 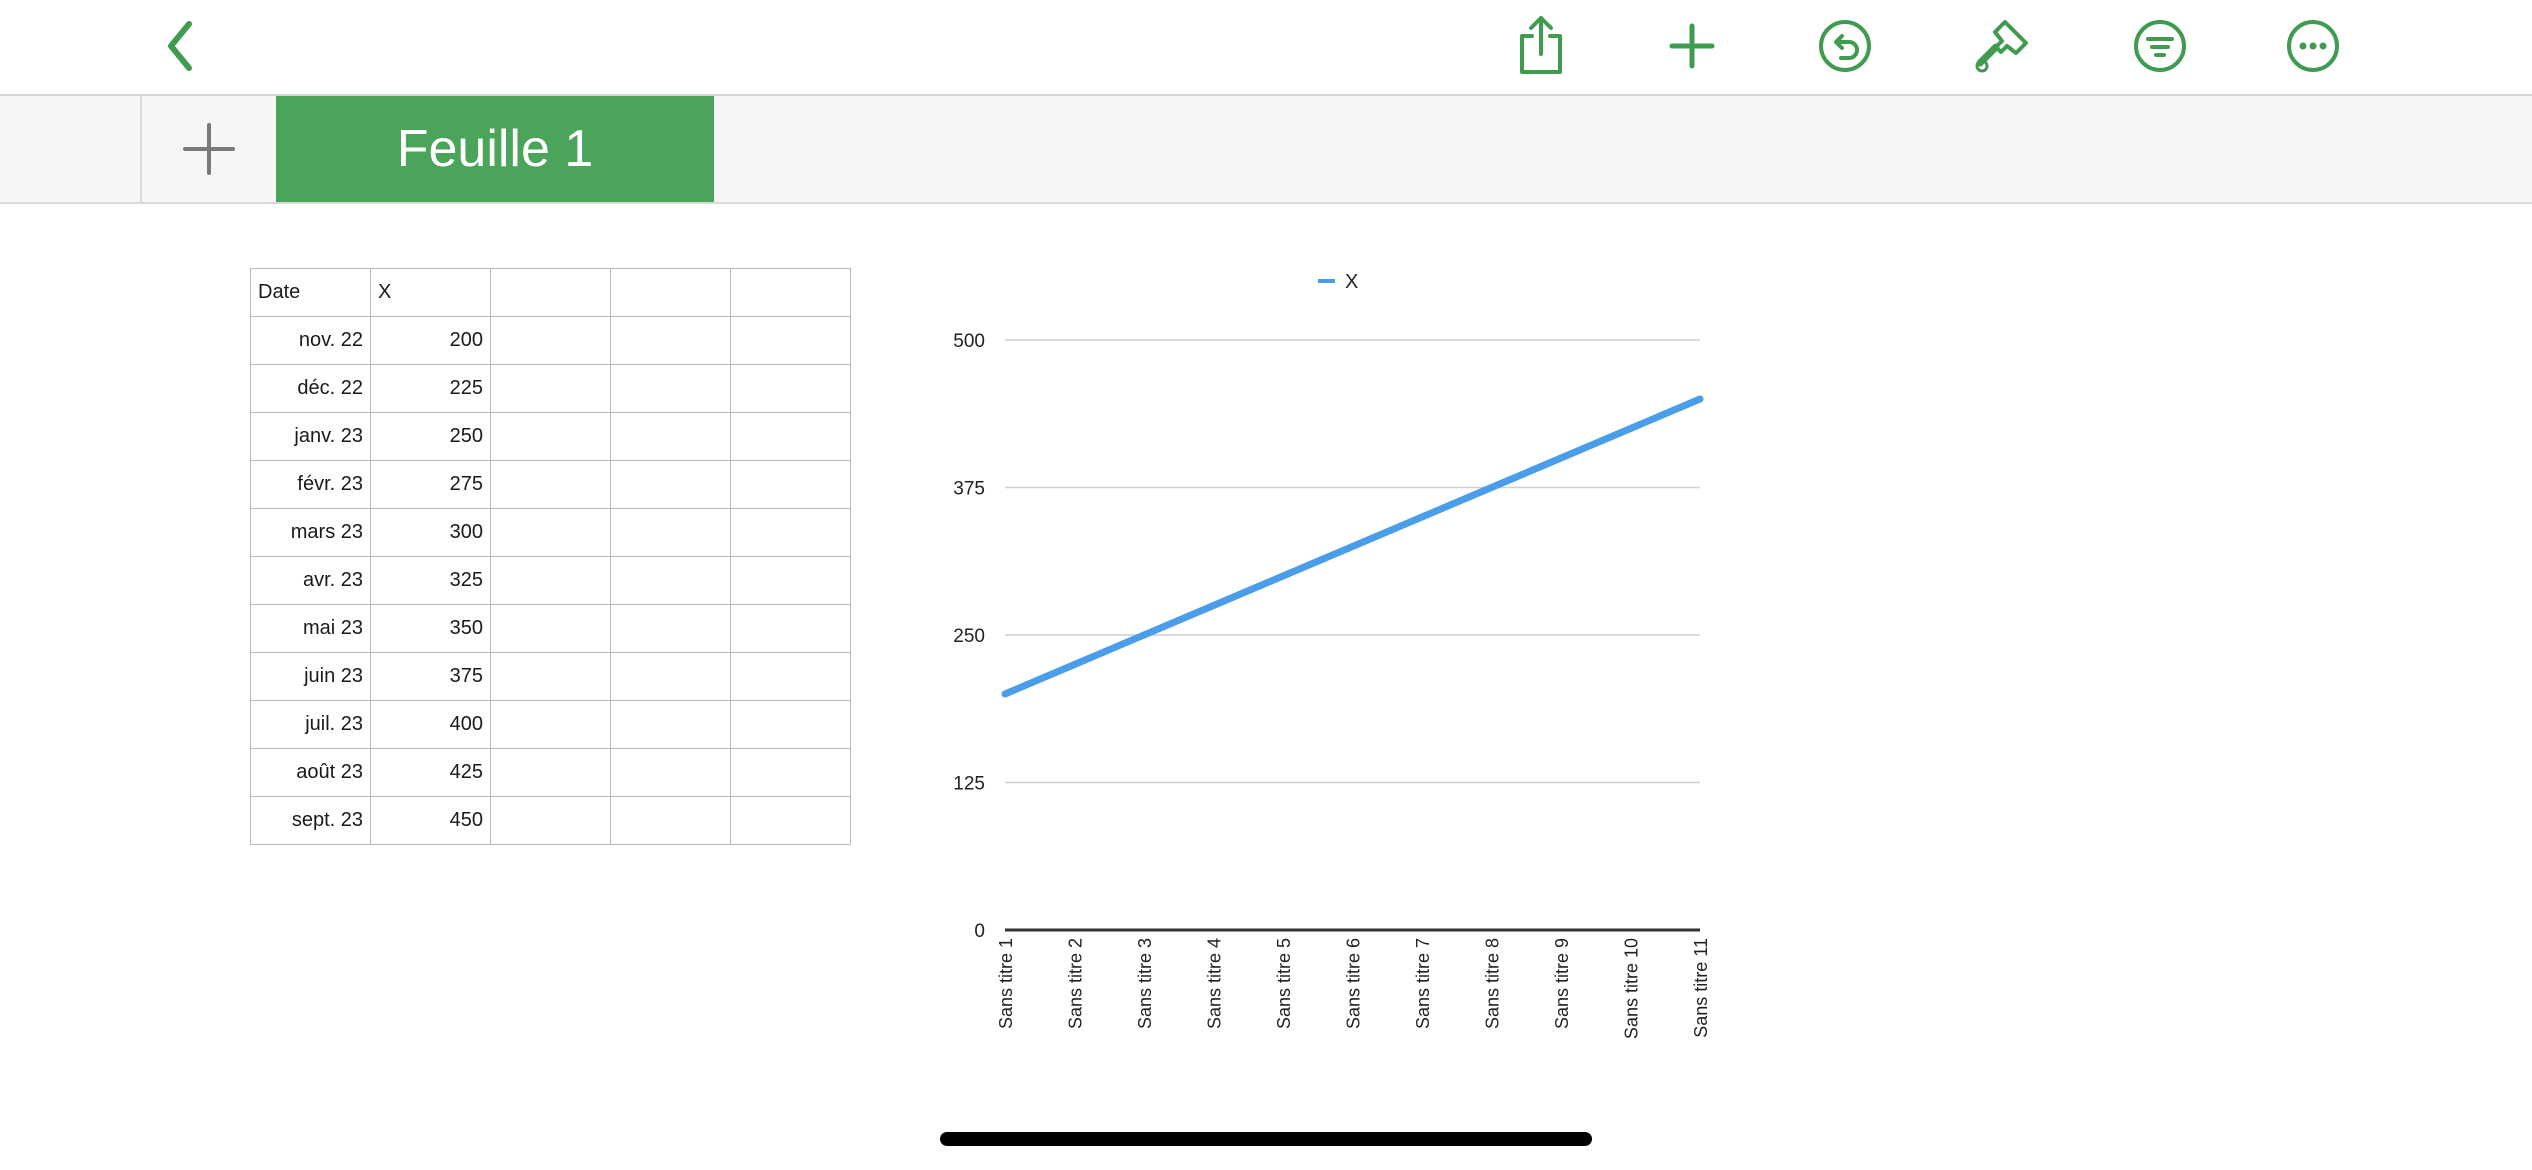 I want to click on table-cell: 375, so click(x=430, y=676).